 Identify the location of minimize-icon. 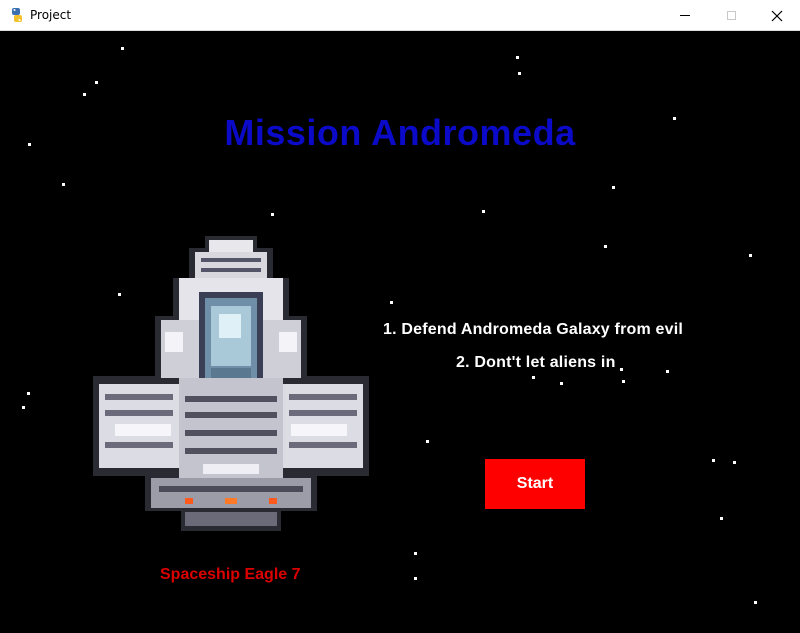
(685, 15).